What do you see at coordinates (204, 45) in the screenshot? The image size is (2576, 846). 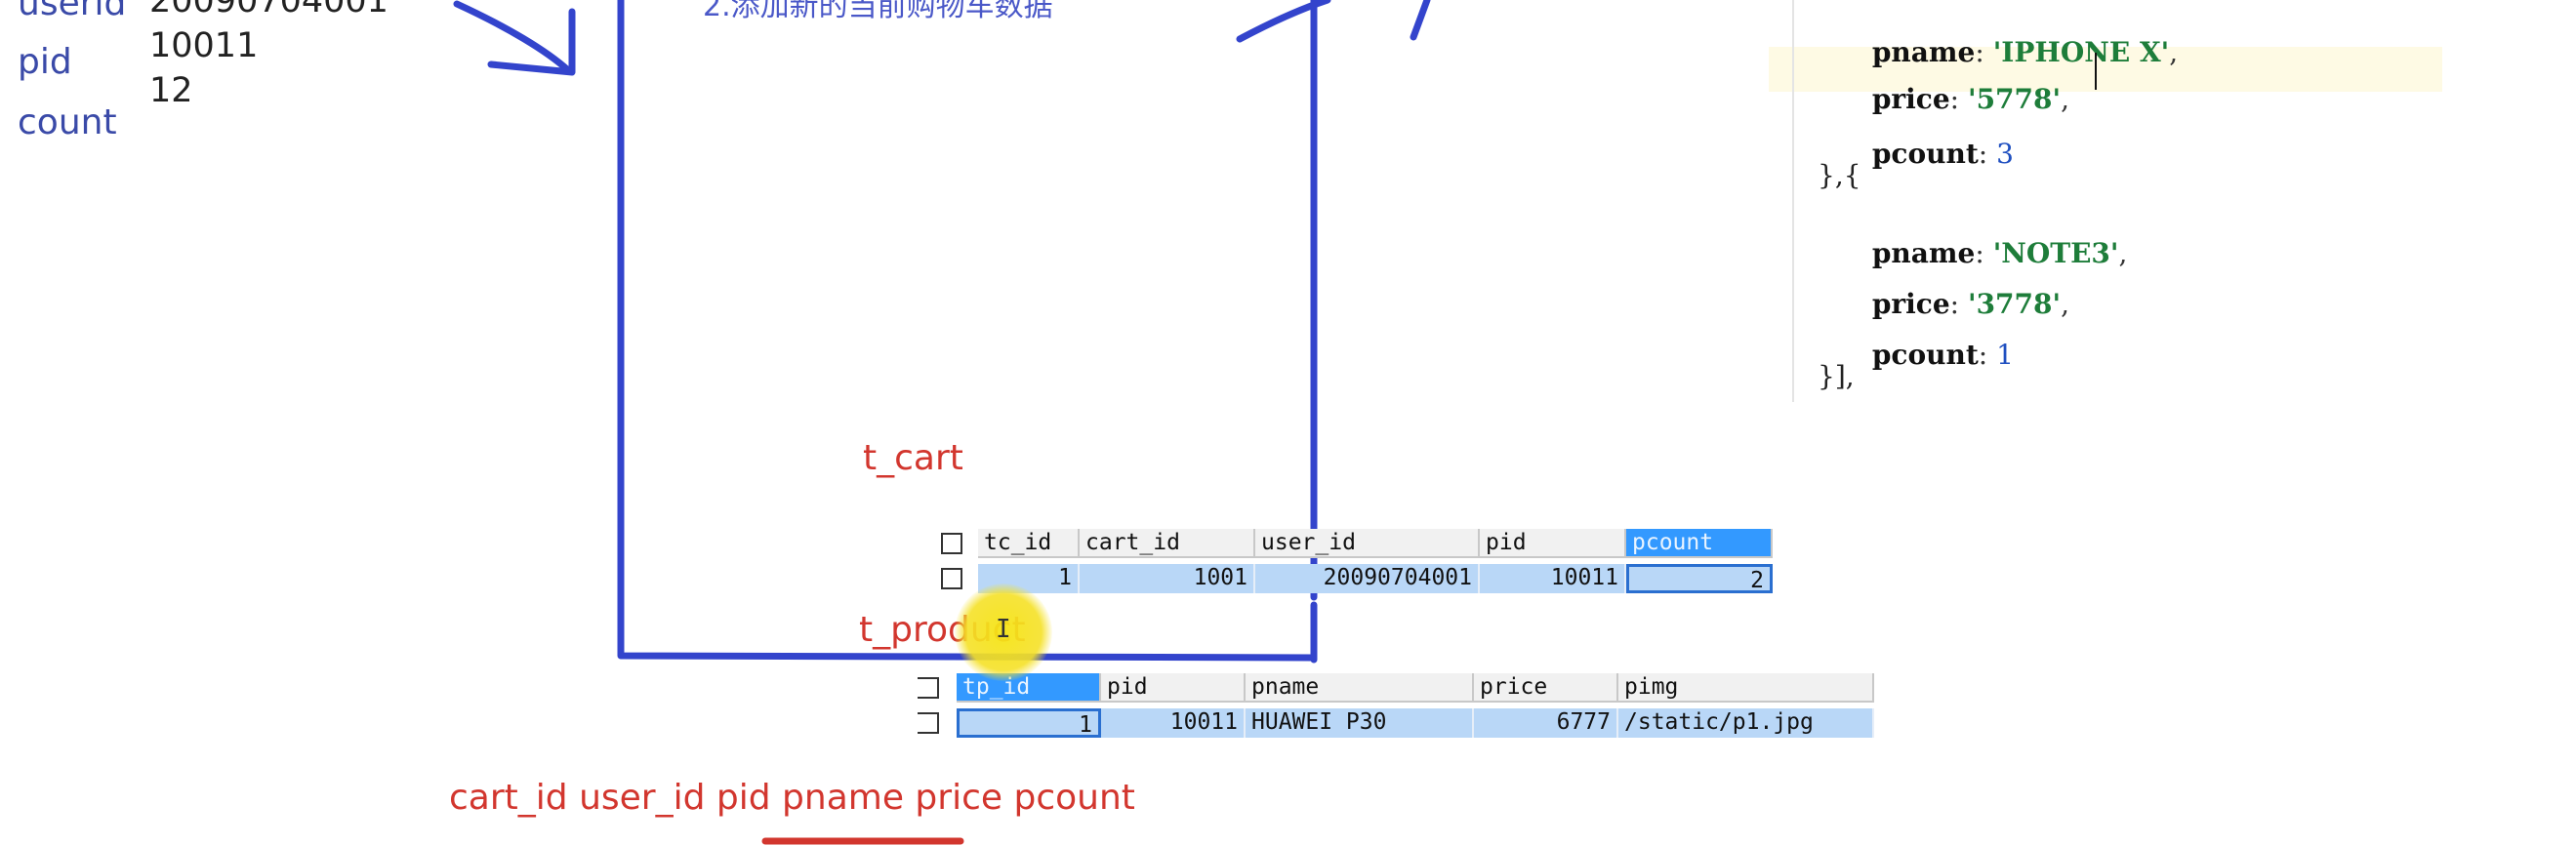 I see `value-pid: 10011` at bounding box center [204, 45].